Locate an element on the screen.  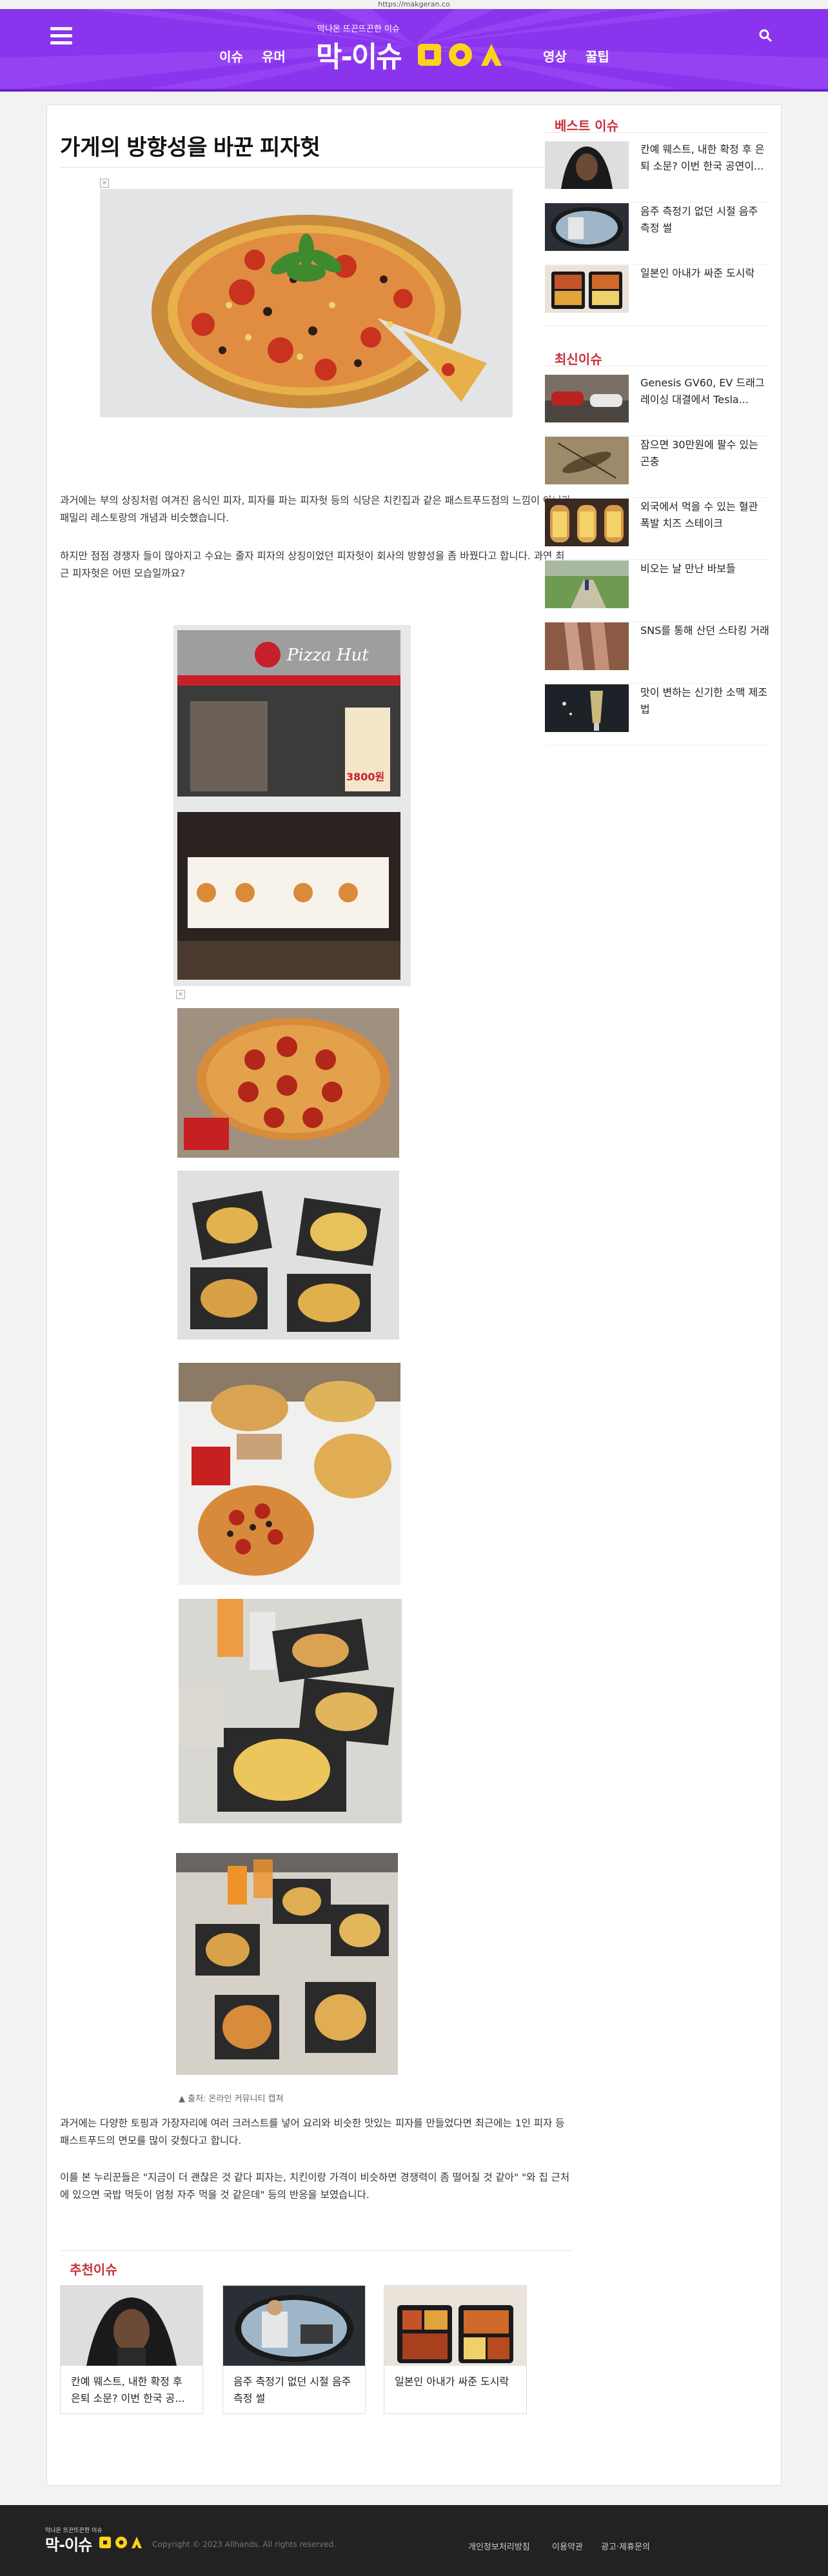
best-issue-divider is located at coordinates (657, 132).